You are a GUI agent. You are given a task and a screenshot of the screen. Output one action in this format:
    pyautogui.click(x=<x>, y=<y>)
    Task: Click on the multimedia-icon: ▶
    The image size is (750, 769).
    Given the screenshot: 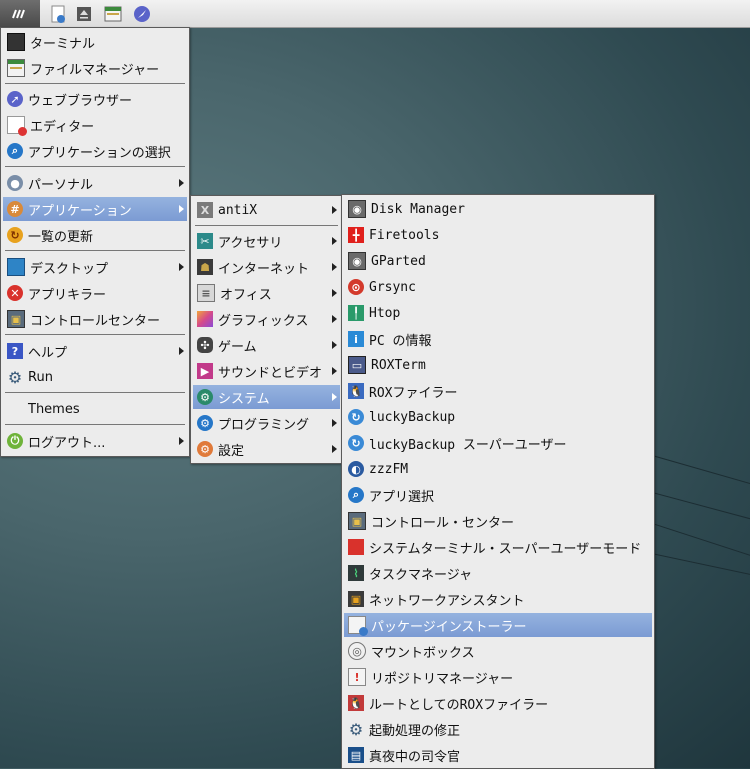 What is the action you would take?
    pyautogui.click(x=205, y=371)
    